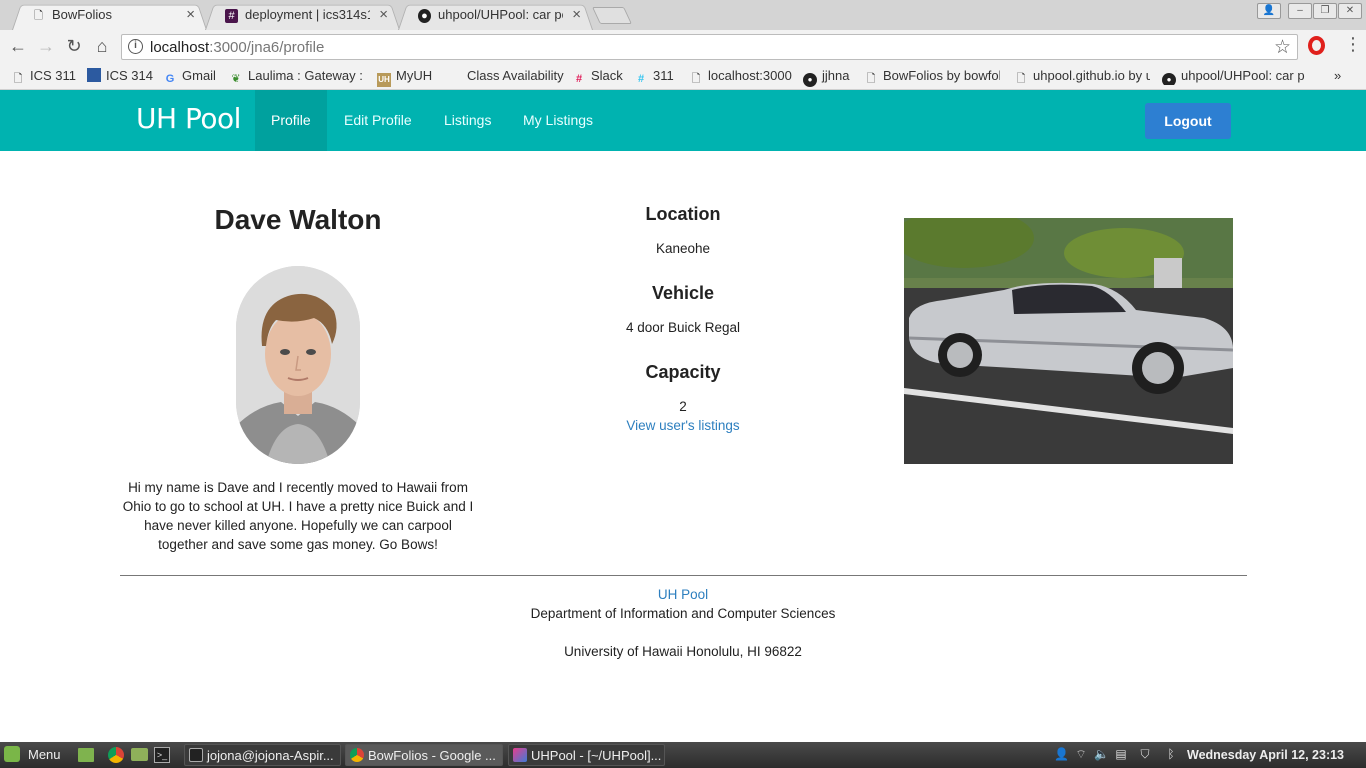 The width and height of the screenshot is (1366, 768). Describe the element at coordinates (1337, 76) in the screenshot. I see `bookmarks-overflow-button: »` at that location.